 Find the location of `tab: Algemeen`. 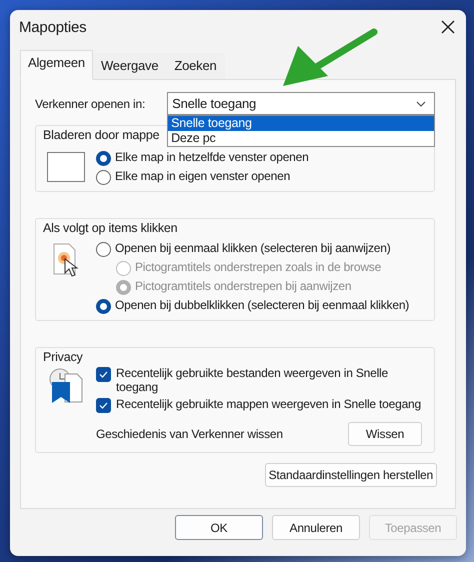

tab: Algemeen is located at coordinates (56, 65).